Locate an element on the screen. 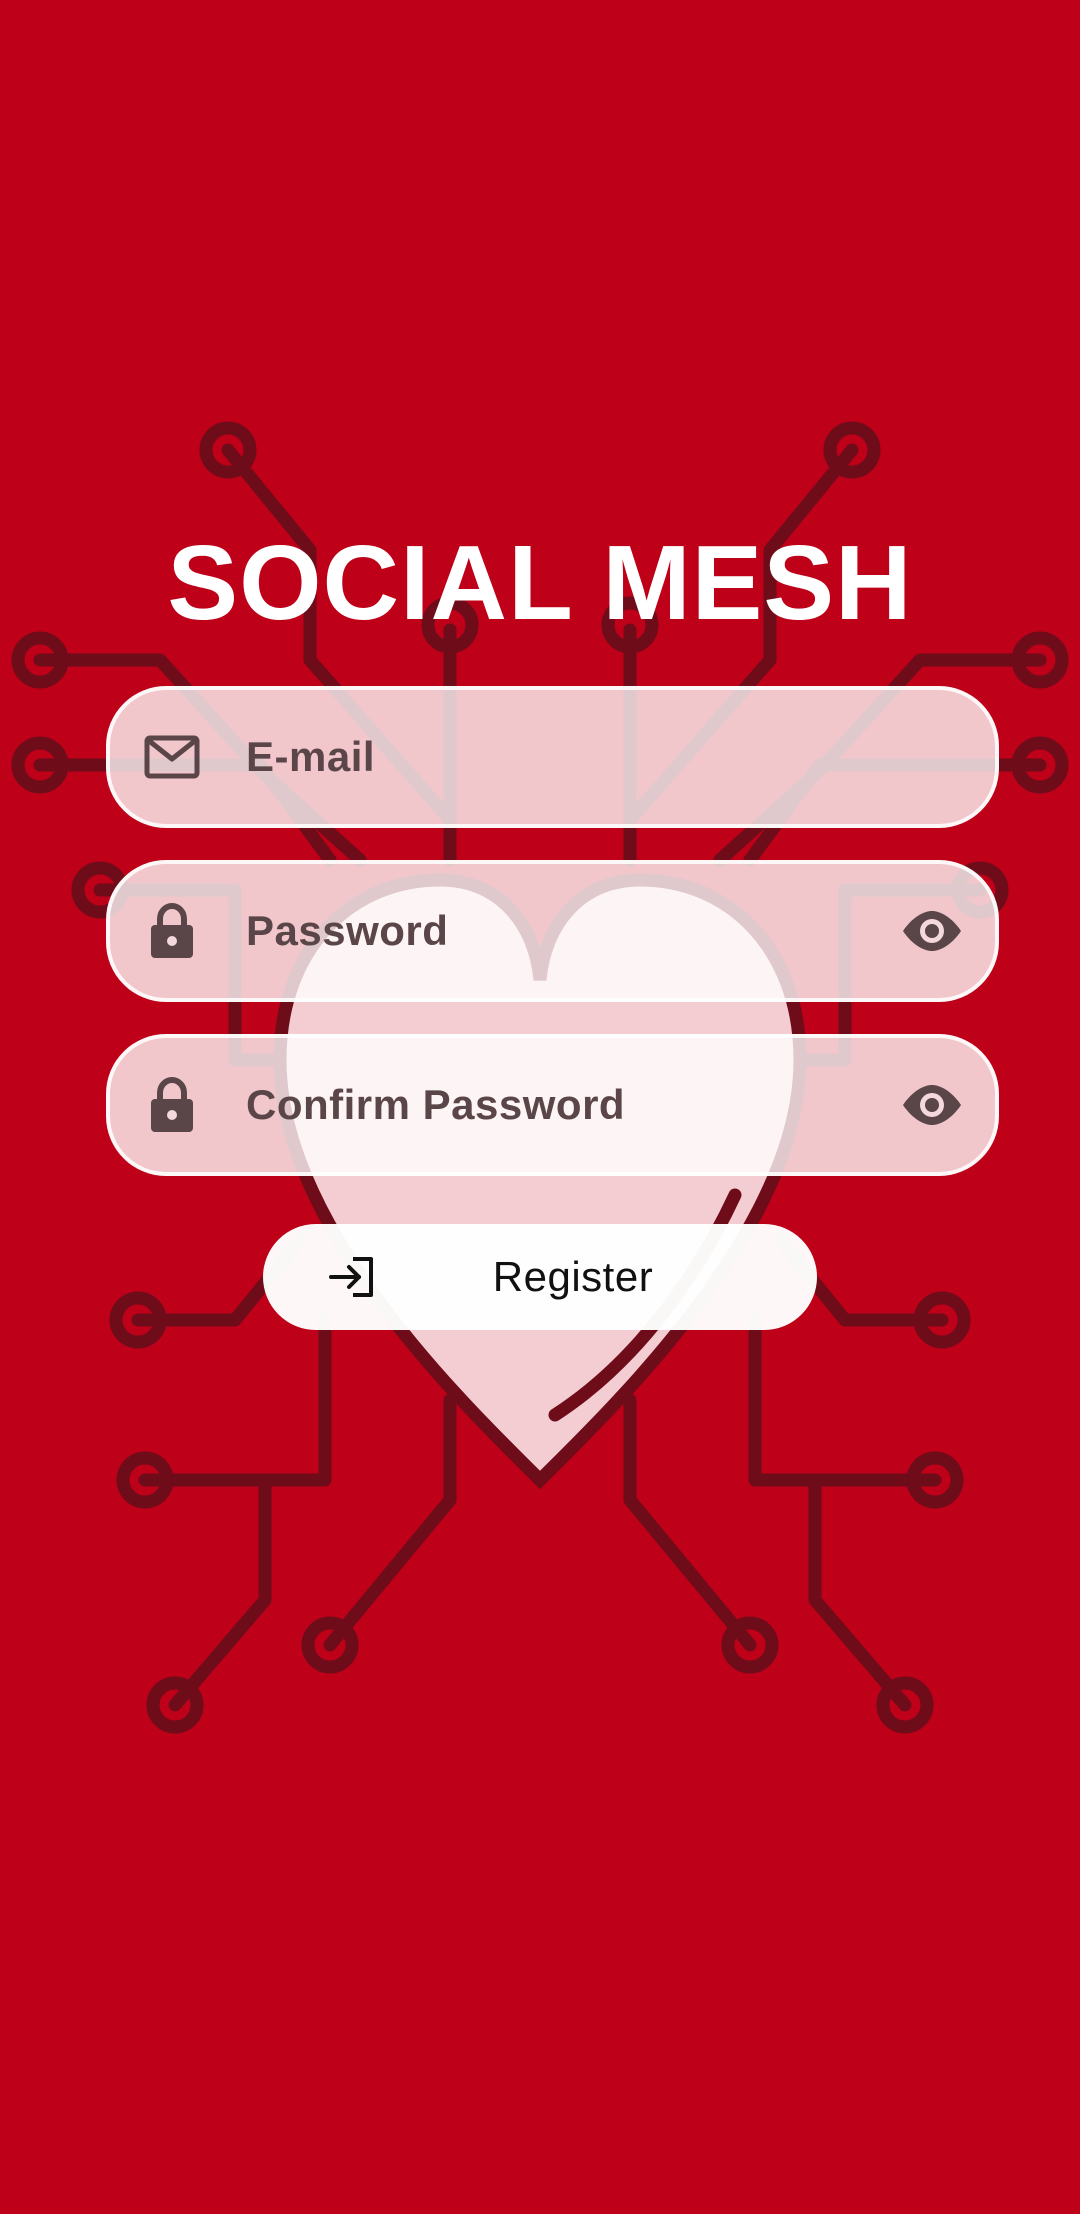 Image resolution: width=1080 pixels, height=2214 pixels. email-placeholder: E-mail is located at coordinates (311, 756).